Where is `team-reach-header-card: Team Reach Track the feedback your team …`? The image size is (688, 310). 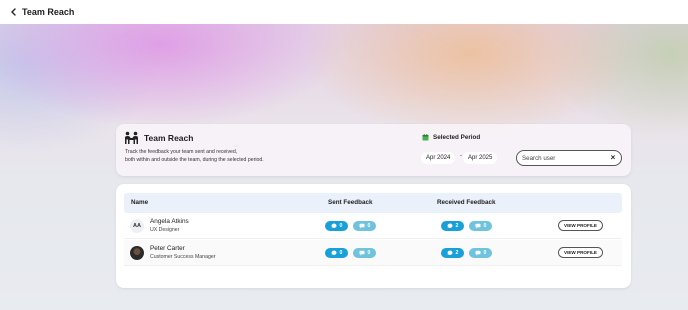 team-reach-header-card: Team Reach Track the feedback your team … is located at coordinates (373, 150).